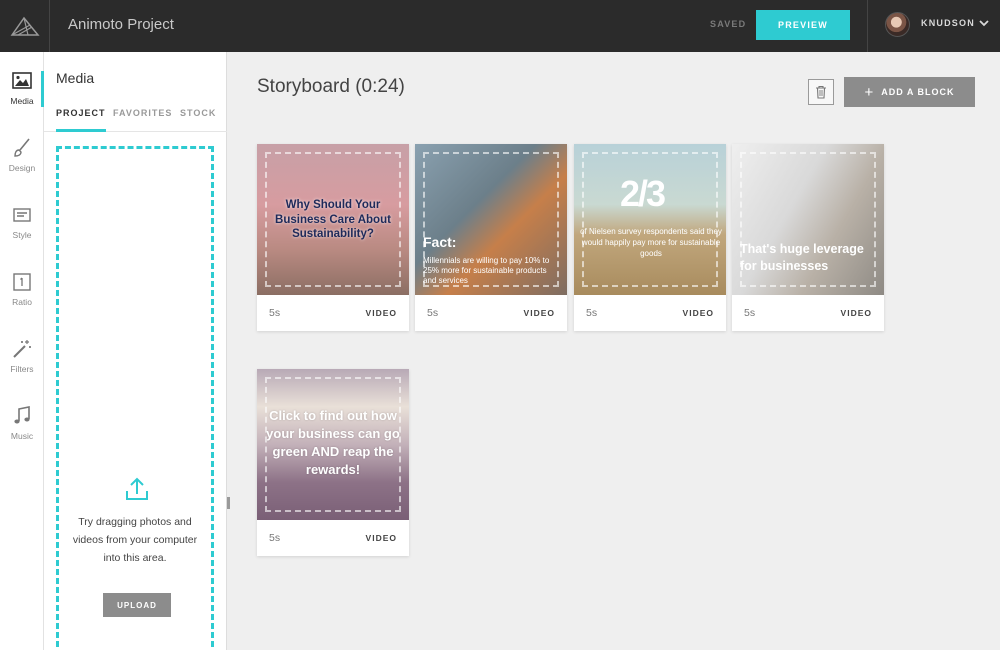  What do you see at coordinates (22, 302) in the screenshot?
I see `rail-item-label: Ratio` at bounding box center [22, 302].